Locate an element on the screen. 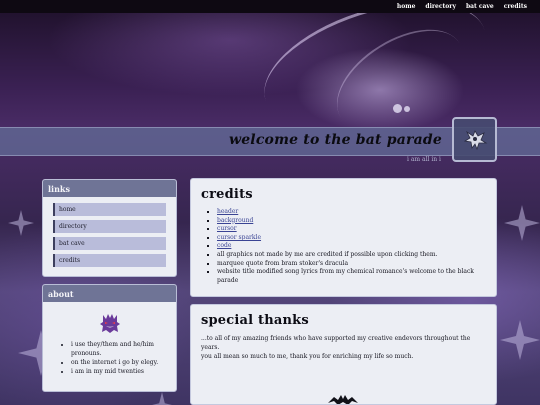  nav-link-credits: credits is located at coordinates (515, 6).